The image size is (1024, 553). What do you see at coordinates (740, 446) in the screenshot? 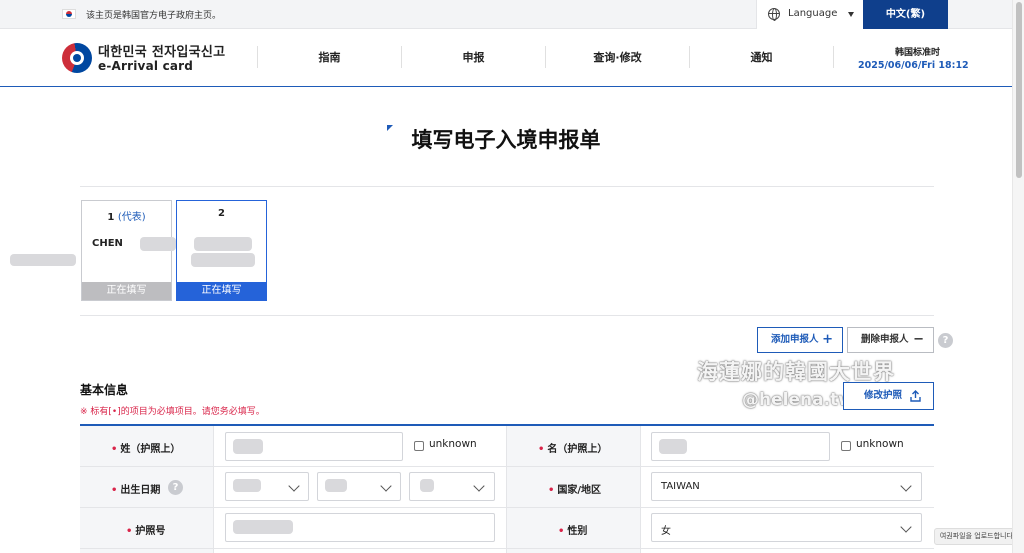
I see `given-name-input` at bounding box center [740, 446].